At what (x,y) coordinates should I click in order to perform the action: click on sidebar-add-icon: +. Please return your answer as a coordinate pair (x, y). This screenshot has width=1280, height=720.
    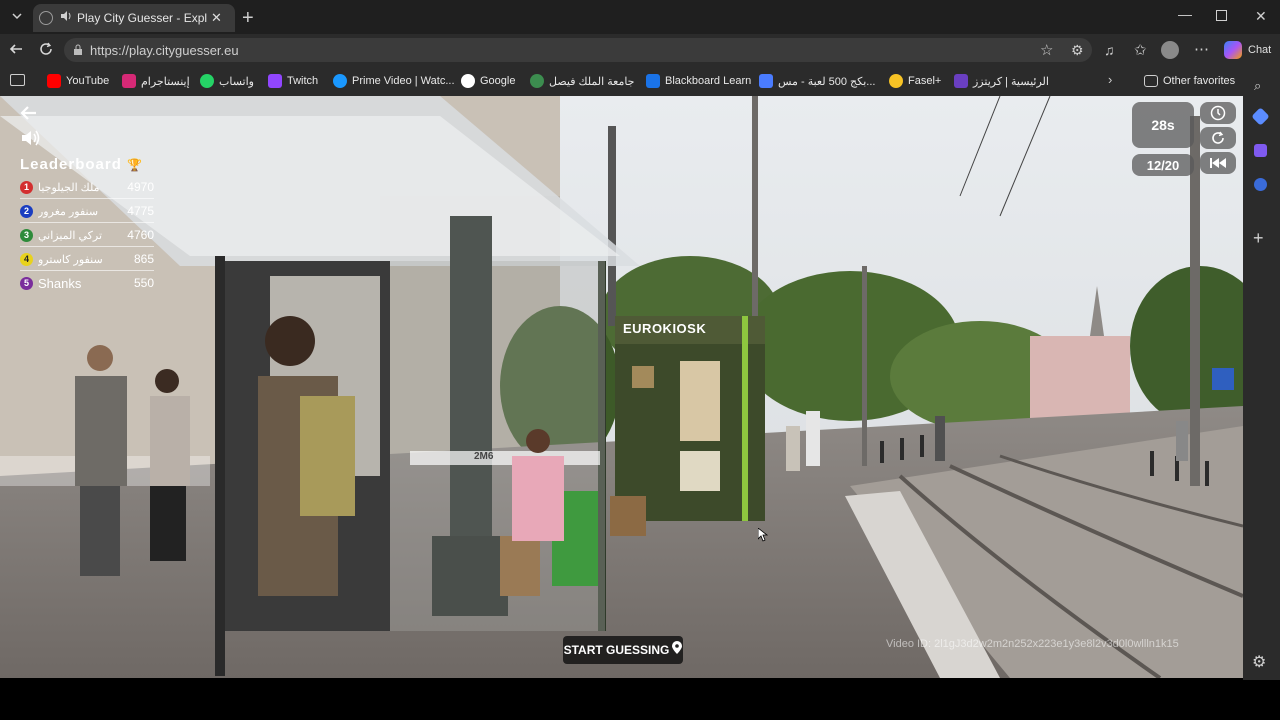
    Looking at the image, I should click on (1258, 238).